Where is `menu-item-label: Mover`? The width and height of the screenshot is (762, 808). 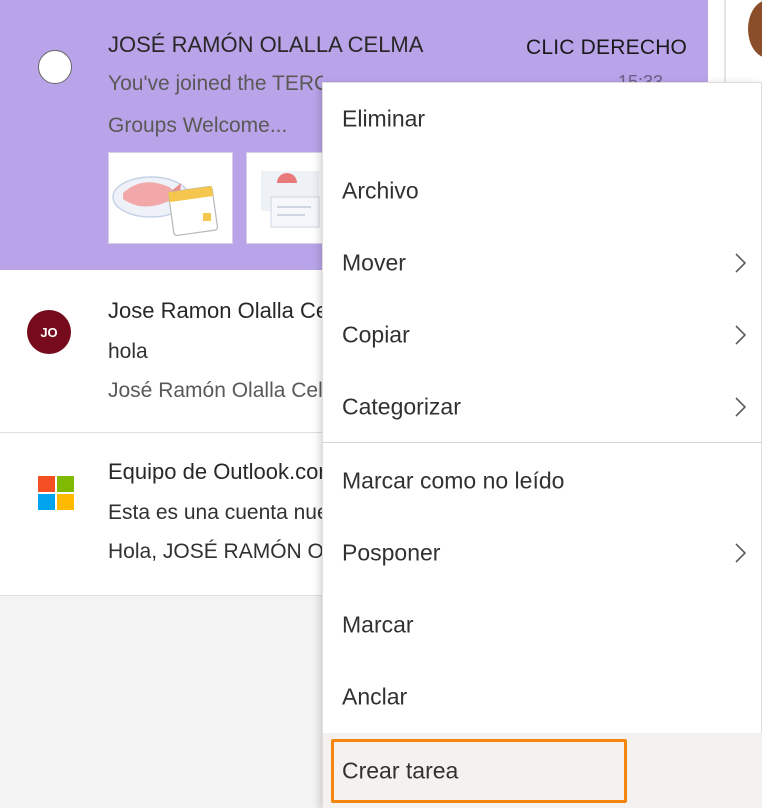 menu-item-label: Mover is located at coordinates (374, 262).